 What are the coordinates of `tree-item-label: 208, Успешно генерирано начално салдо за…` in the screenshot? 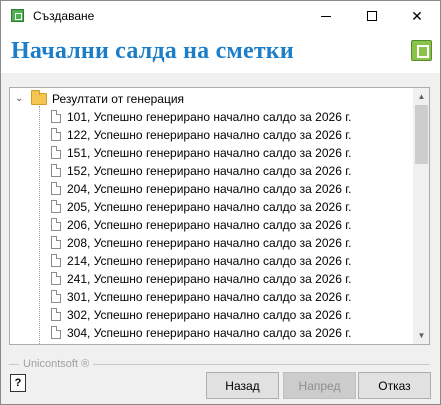 It's located at (209, 243).